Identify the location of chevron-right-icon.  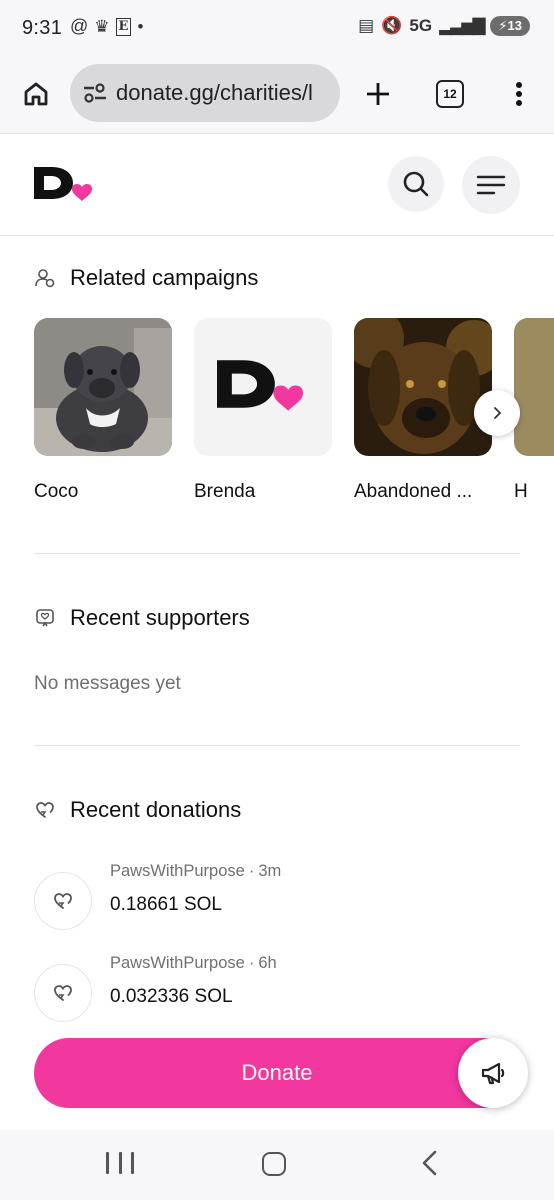
(498, 413).